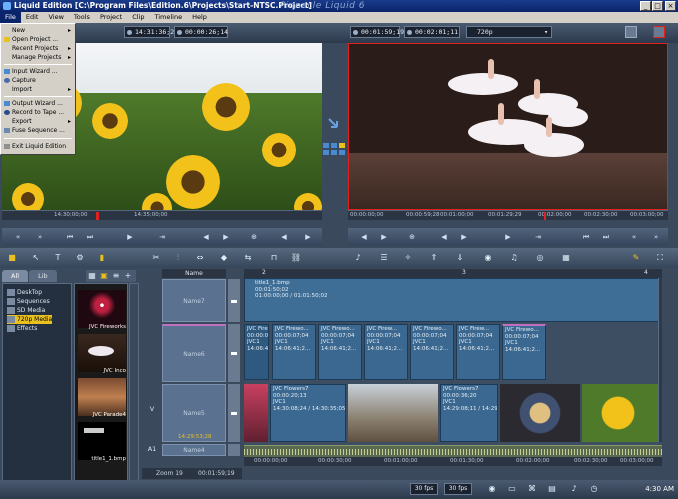 Image resolution: width=678 pixels, height=499 pixels. What do you see at coordinates (512, 489) in the screenshot?
I see `monitor-icon: ▭` at bounding box center [512, 489].